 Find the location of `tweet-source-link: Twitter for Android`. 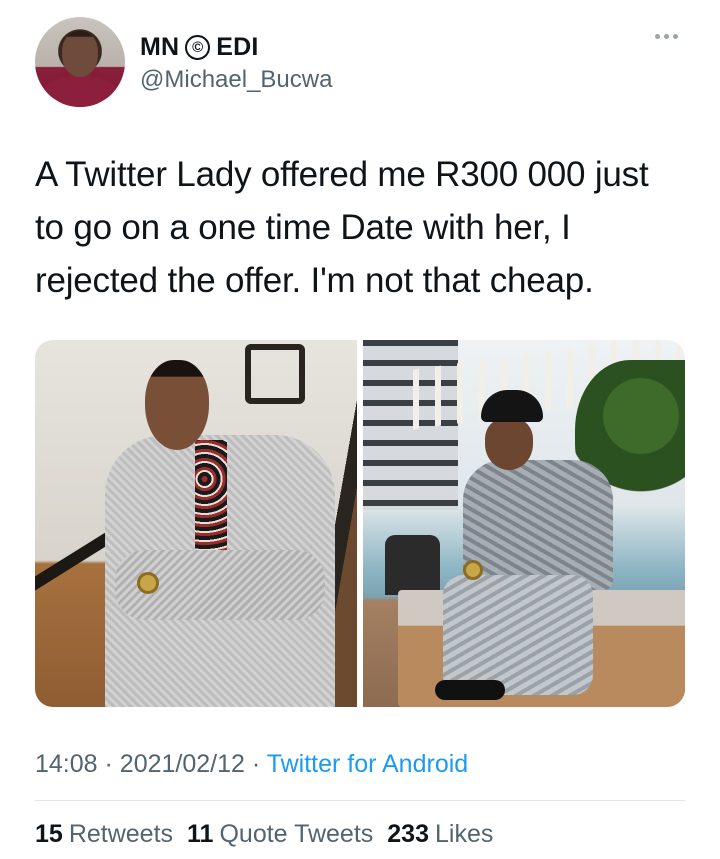

tweet-source-link: Twitter for Android is located at coordinates (367, 764).